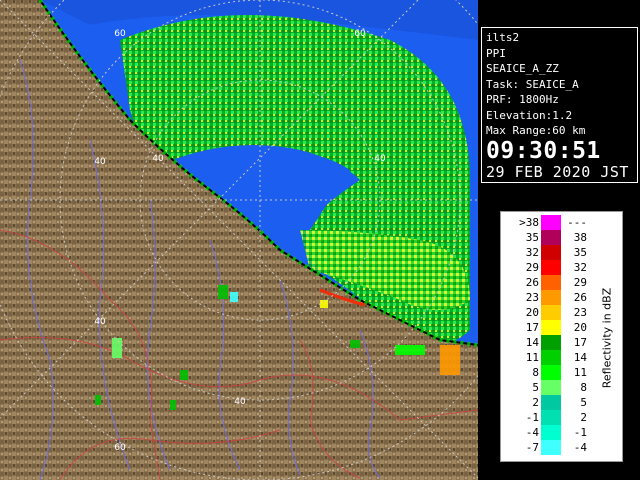 The width and height of the screenshot is (640, 480). Describe the element at coordinates (529, 115) in the screenshot. I see `elevation-value: Elevation:1.2` at that location.